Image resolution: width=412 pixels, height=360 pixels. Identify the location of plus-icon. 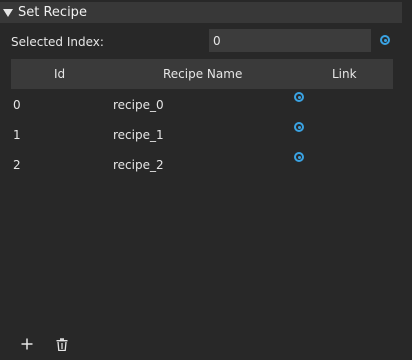
(27, 344).